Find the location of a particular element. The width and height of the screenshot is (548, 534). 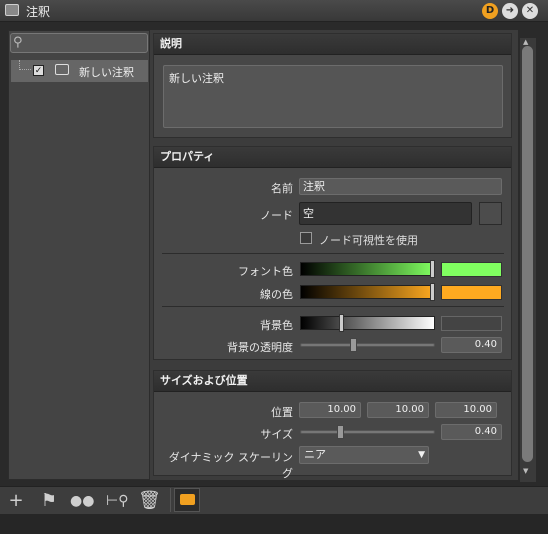

bg-opacity-slider-knob is located at coordinates (353, 345).